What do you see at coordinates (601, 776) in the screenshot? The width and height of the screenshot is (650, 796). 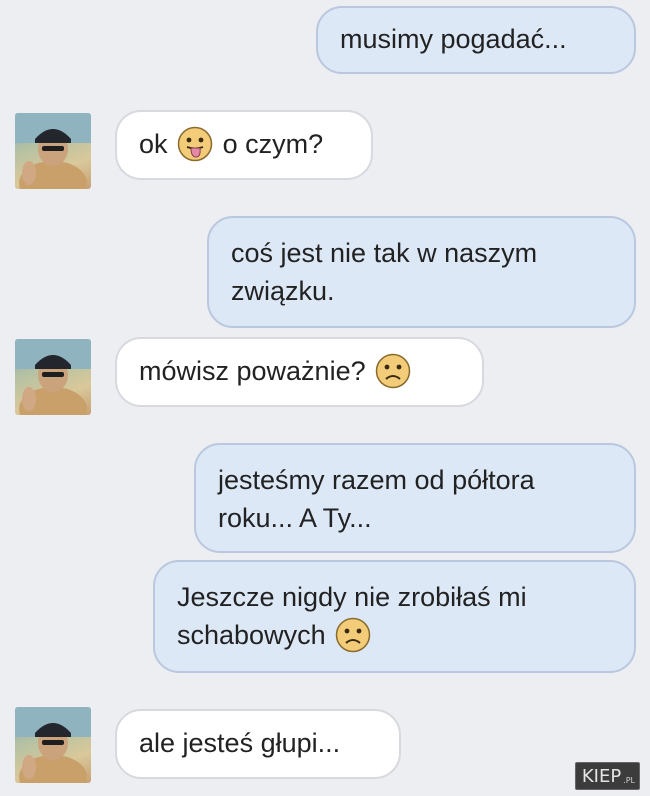 I see `watermark-text: KIEP` at bounding box center [601, 776].